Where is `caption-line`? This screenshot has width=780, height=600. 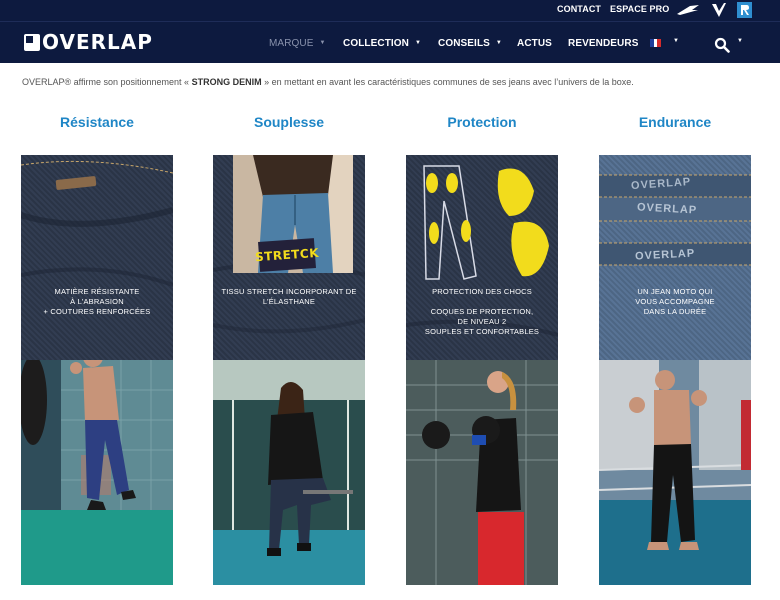 caption-line is located at coordinates (482, 302).